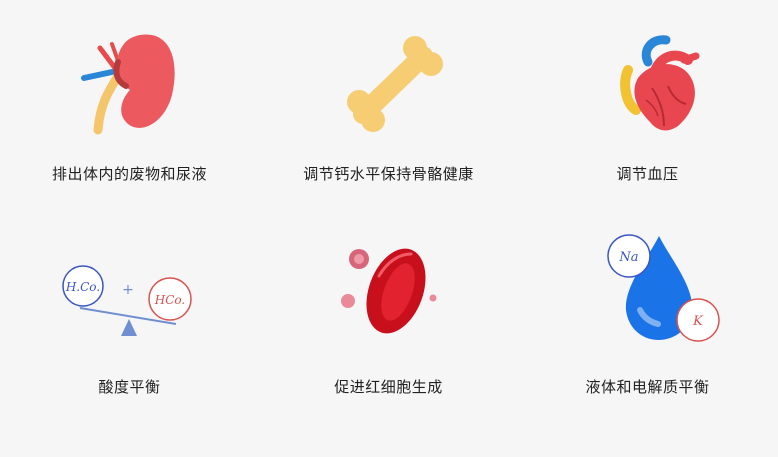  What do you see at coordinates (663, 288) in the screenshot?
I see `electrolyte-drop-icon: Na K` at bounding box center [663, 288].